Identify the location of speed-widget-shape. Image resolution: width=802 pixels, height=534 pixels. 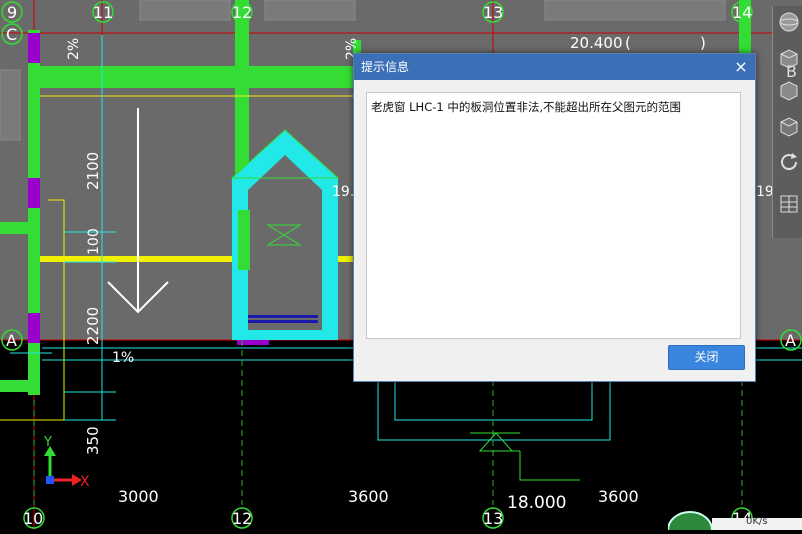
(734, 522).